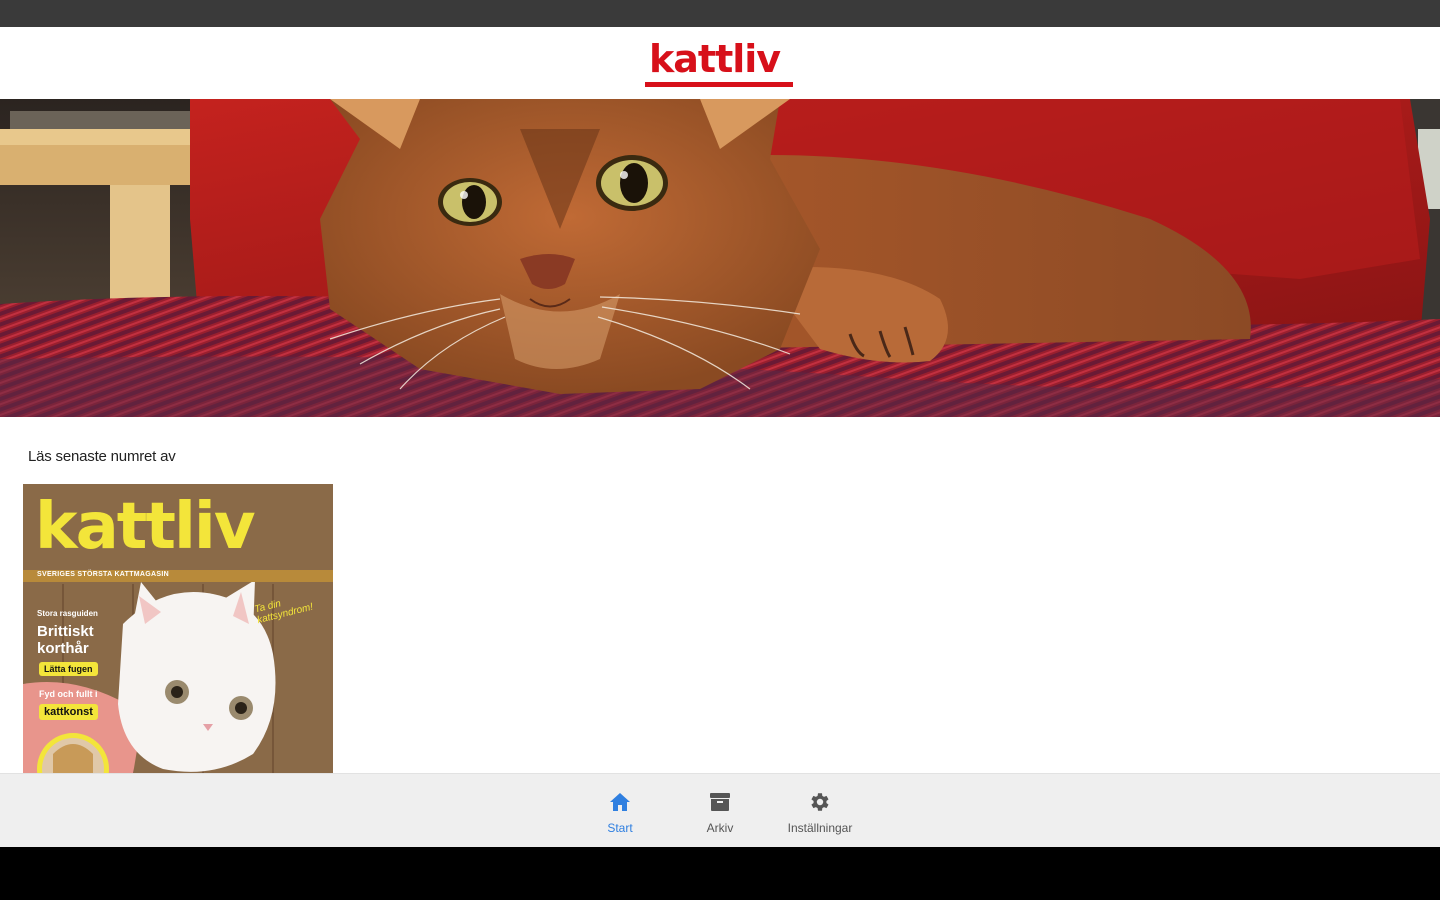 The height and width of the screenshot is (900, 1440). Describe the element at coordinates (820, 802) in the screenshot. I see `gear-icon` at that location.